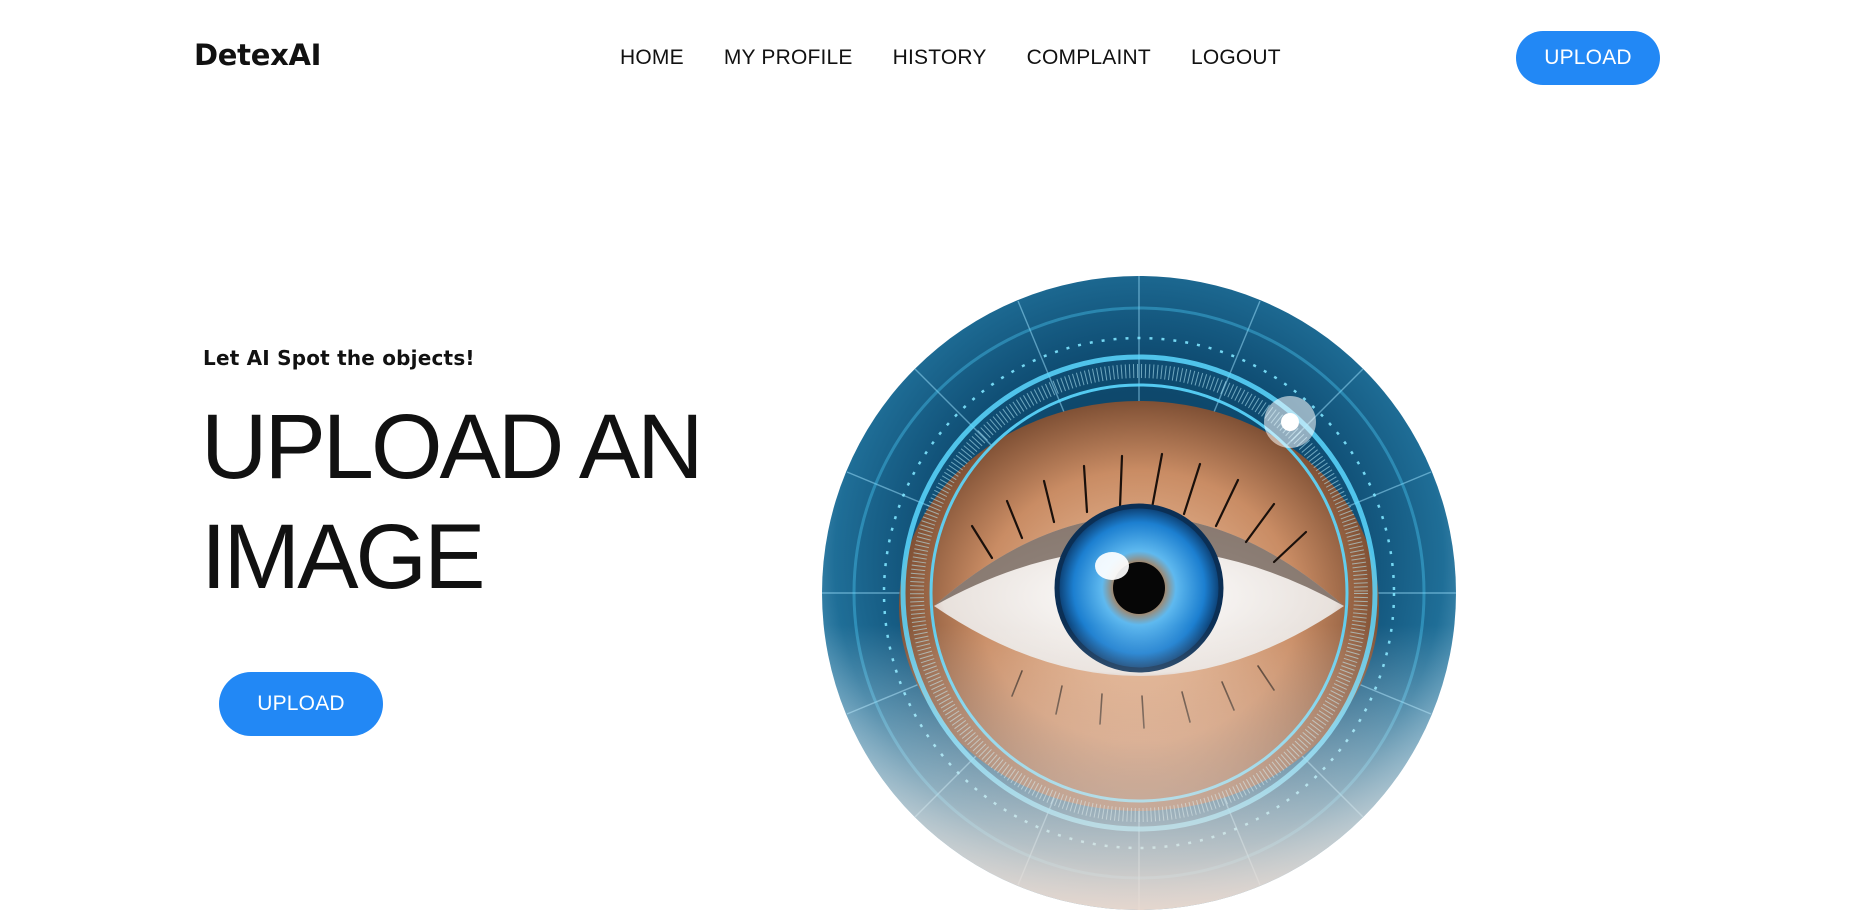  Describe the element at coordinates (343, 557) in the screenshot. I see `hero-title-line-2: IMAGE` at that location.